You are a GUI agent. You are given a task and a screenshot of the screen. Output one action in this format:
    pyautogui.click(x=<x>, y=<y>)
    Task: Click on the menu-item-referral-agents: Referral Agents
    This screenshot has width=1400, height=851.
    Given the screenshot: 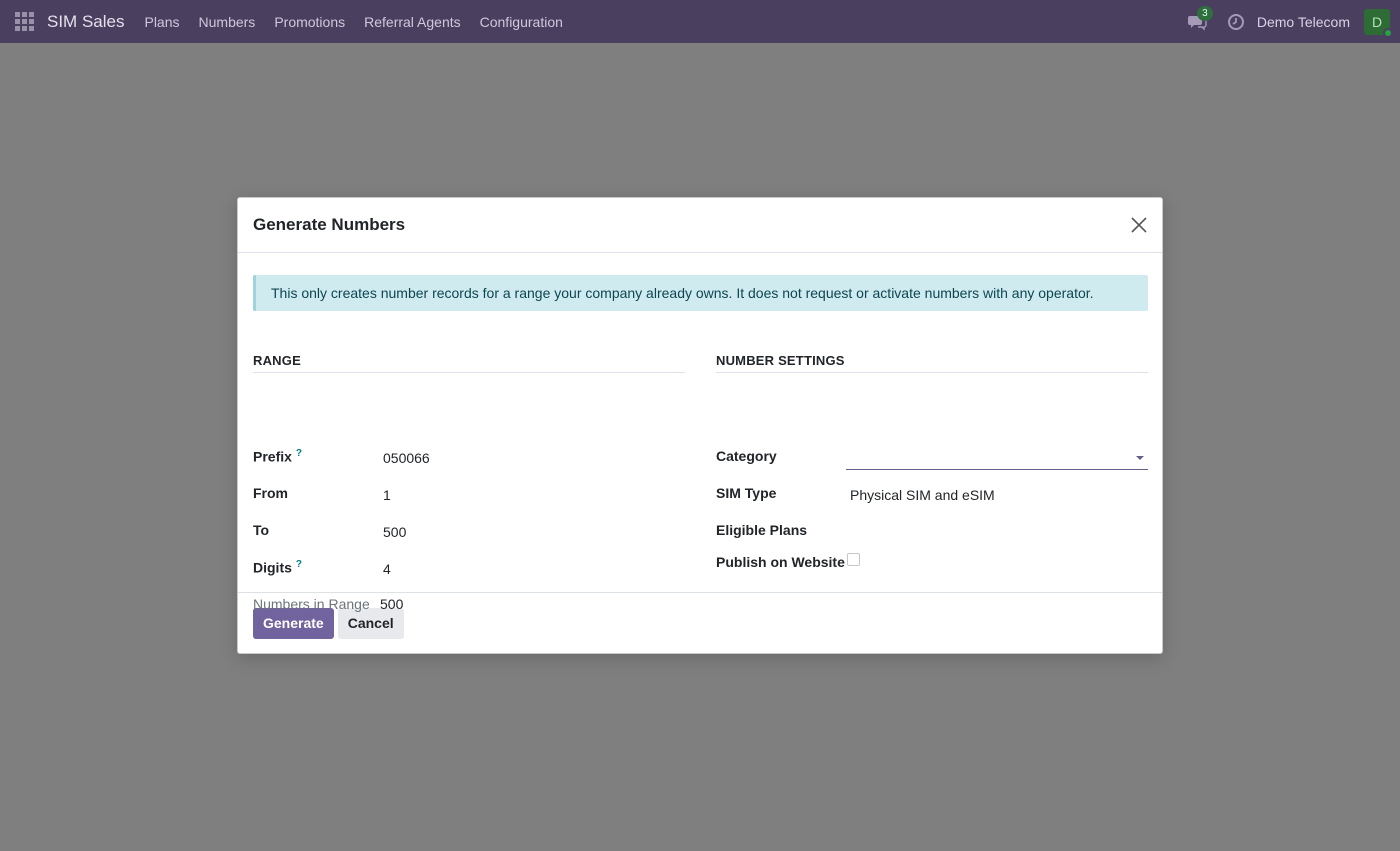 What is the action you would take?
    pyautogui.click(x=412, y=22)
    